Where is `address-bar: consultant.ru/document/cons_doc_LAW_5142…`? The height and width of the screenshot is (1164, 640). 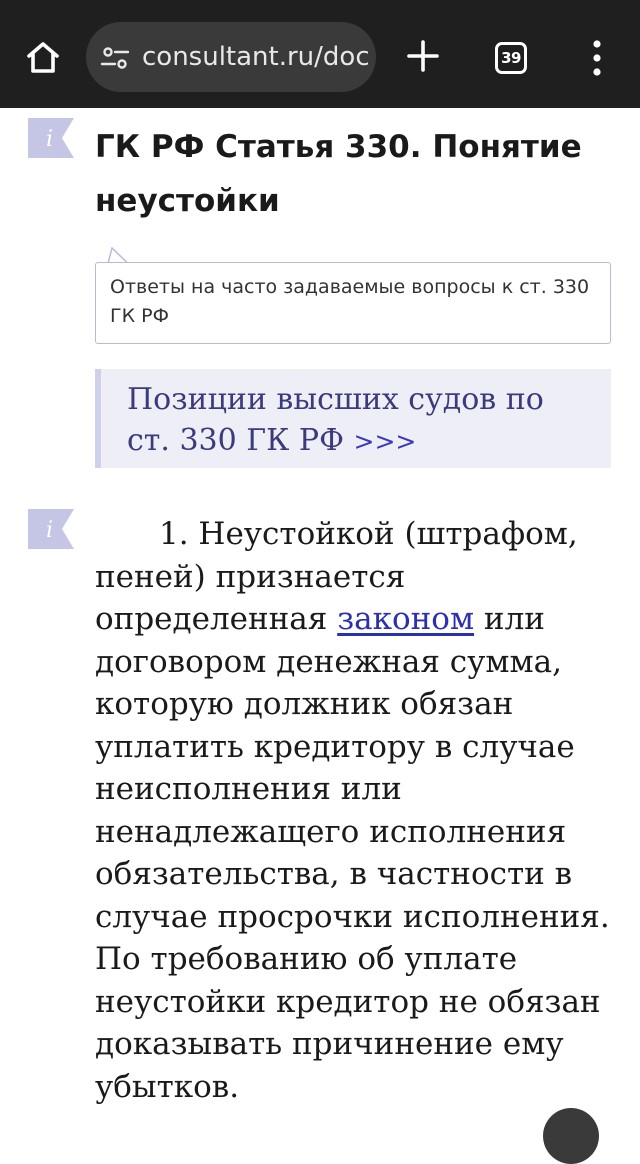 address-bar: consultant.ru/document/cons_doc_LAW_5142… is located at coordinates (231, 57).